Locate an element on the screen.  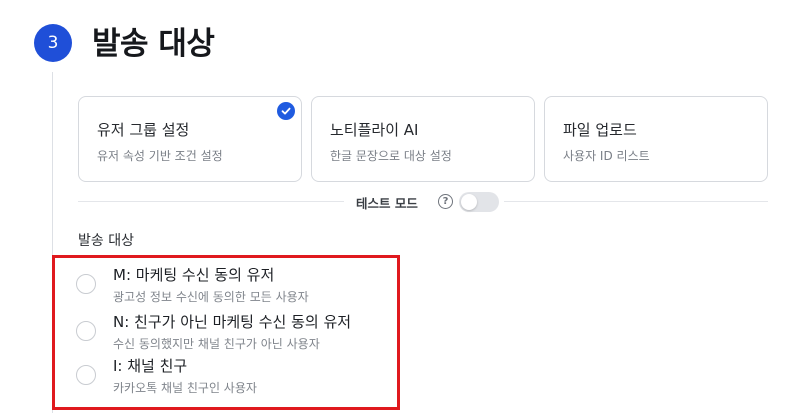
card-subtitle: 사용자 ID 리스트 is located at coordinates (606, 156).